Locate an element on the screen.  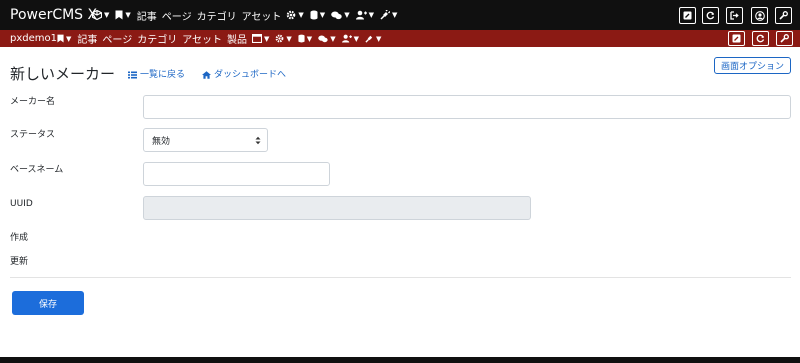
home-icon is located at coordinates (206, 75).